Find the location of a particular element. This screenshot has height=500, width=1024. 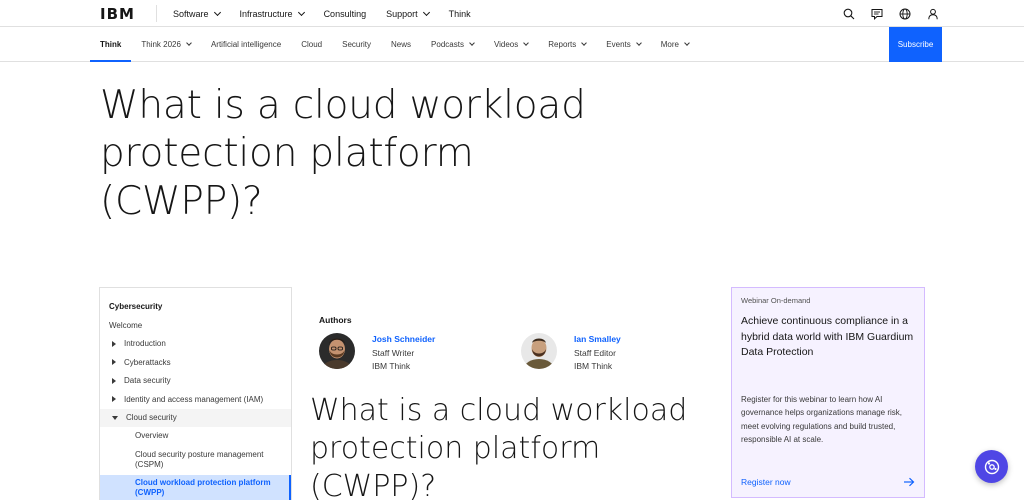

sub-nav-cloud: Cloud is located at coordinates (311, 44).